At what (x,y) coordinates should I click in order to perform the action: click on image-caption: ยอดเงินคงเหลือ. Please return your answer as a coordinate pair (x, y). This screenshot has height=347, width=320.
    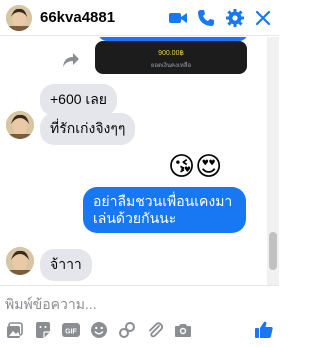
    Looking at the image, I should click on (171, 66).